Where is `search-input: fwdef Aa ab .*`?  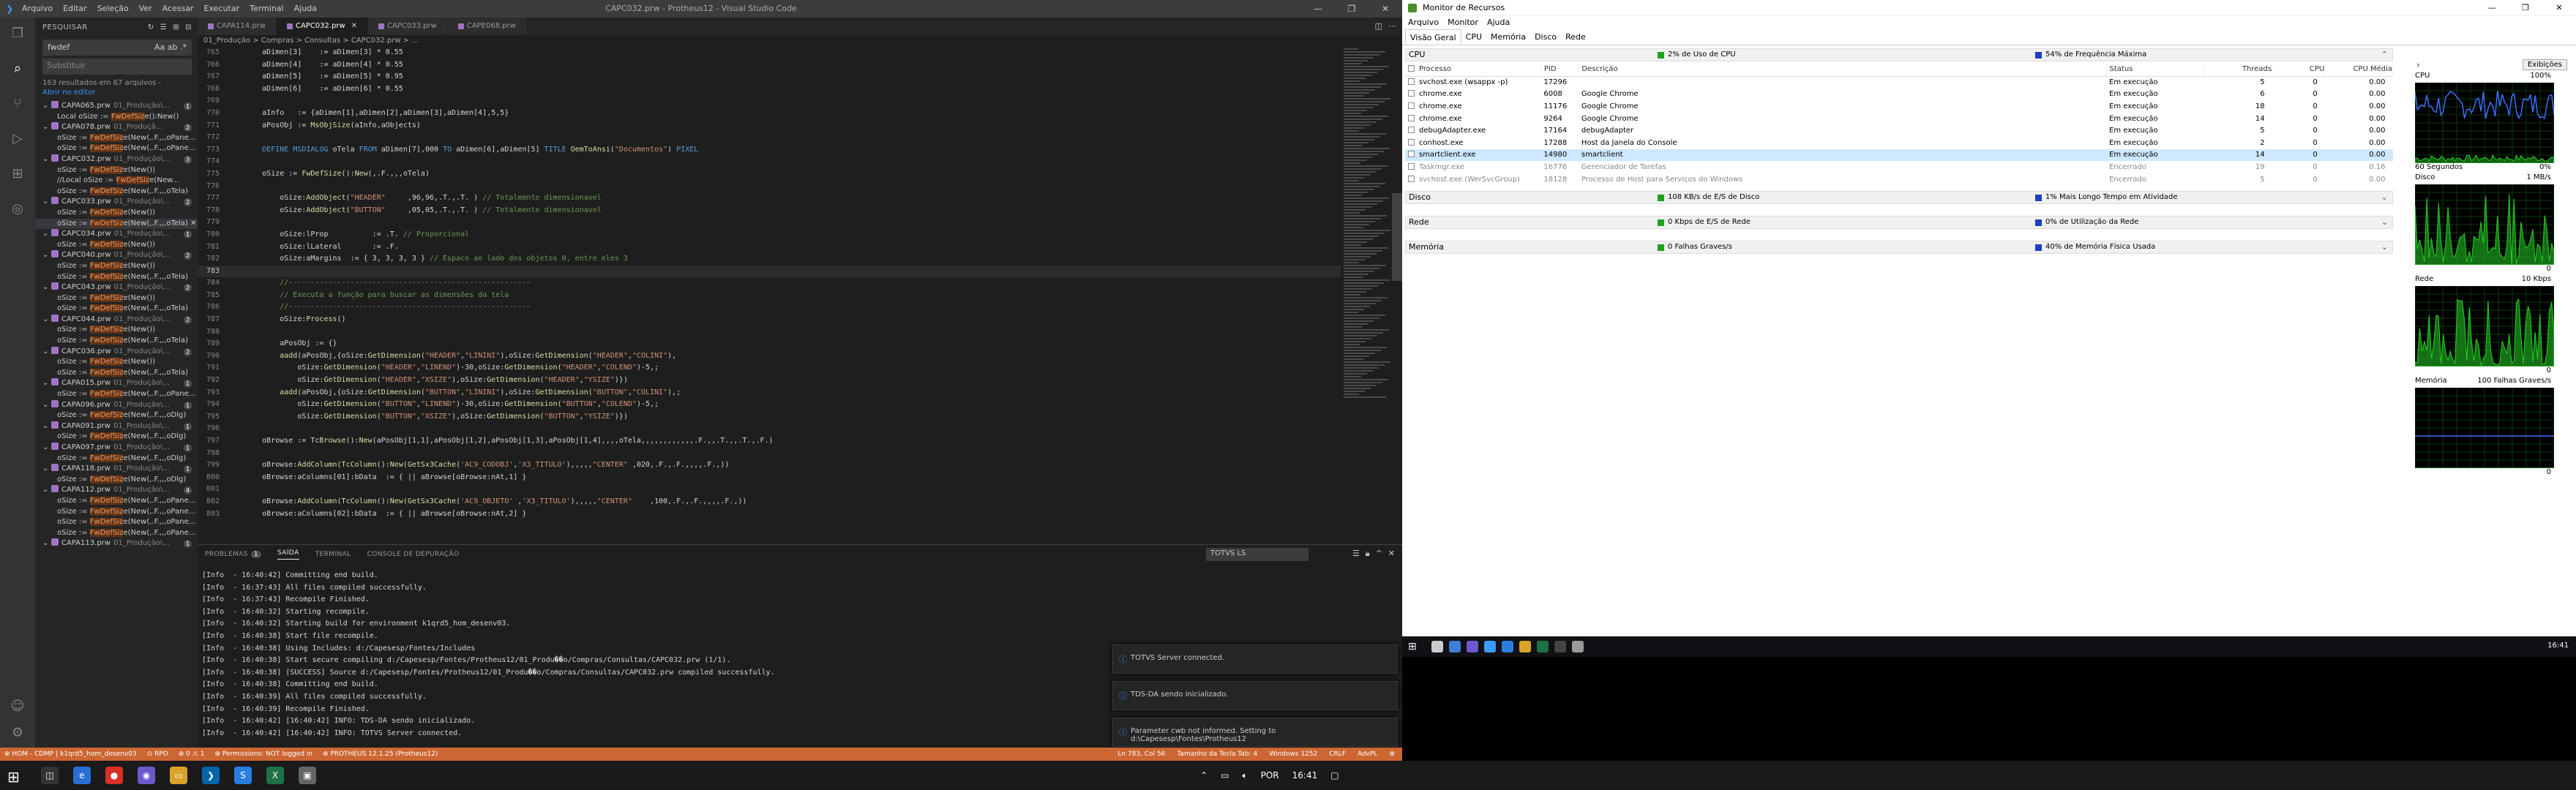
search-input: fwdef Aa ab .* is located at coordinates (117, 48).